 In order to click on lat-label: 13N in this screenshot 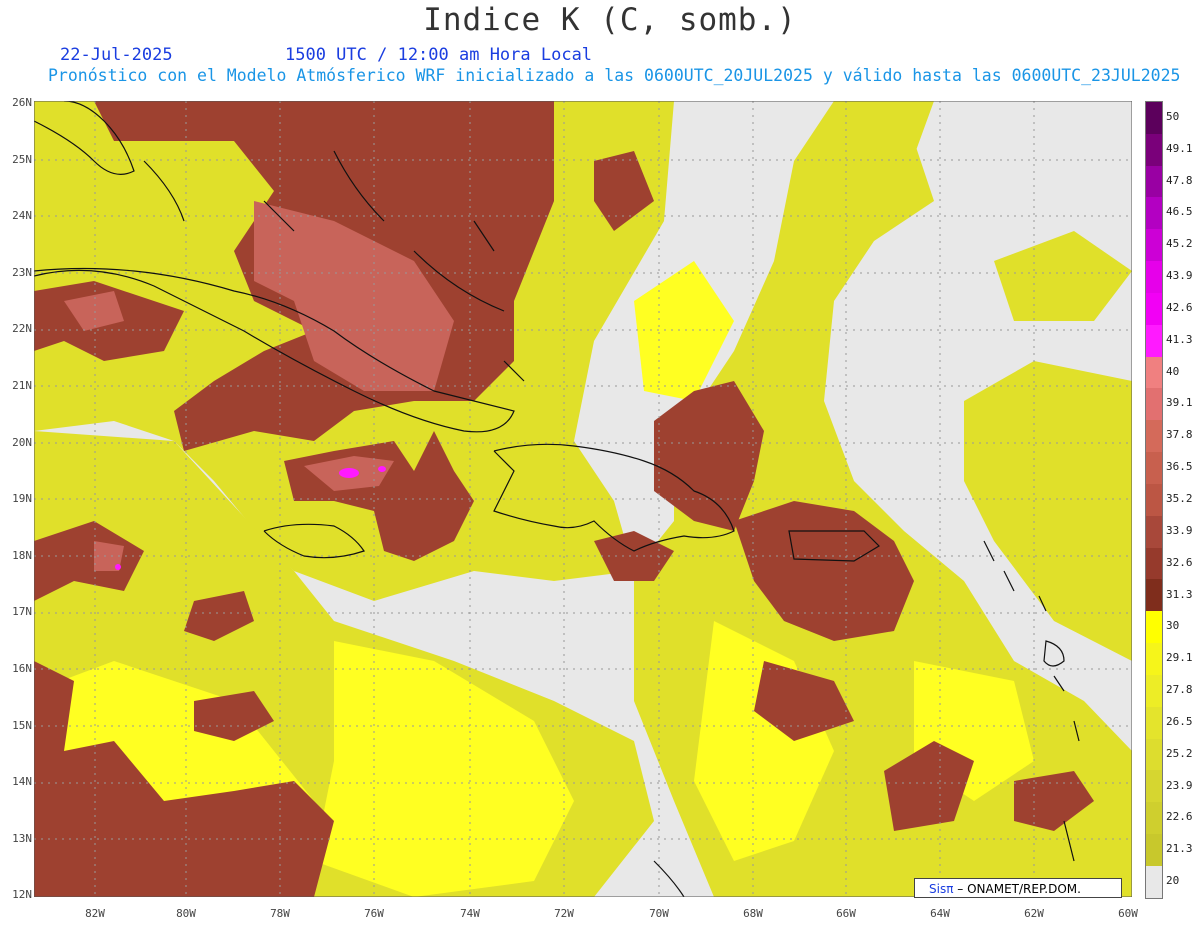, I will do `click(22, 838)`.